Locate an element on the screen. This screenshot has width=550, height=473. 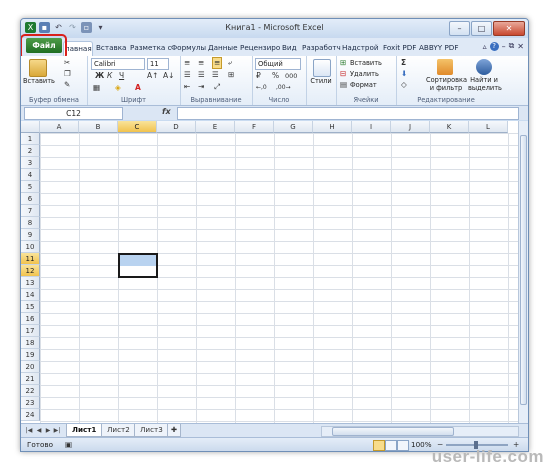
styles-button: Стили is located at coordinates (321, 81).